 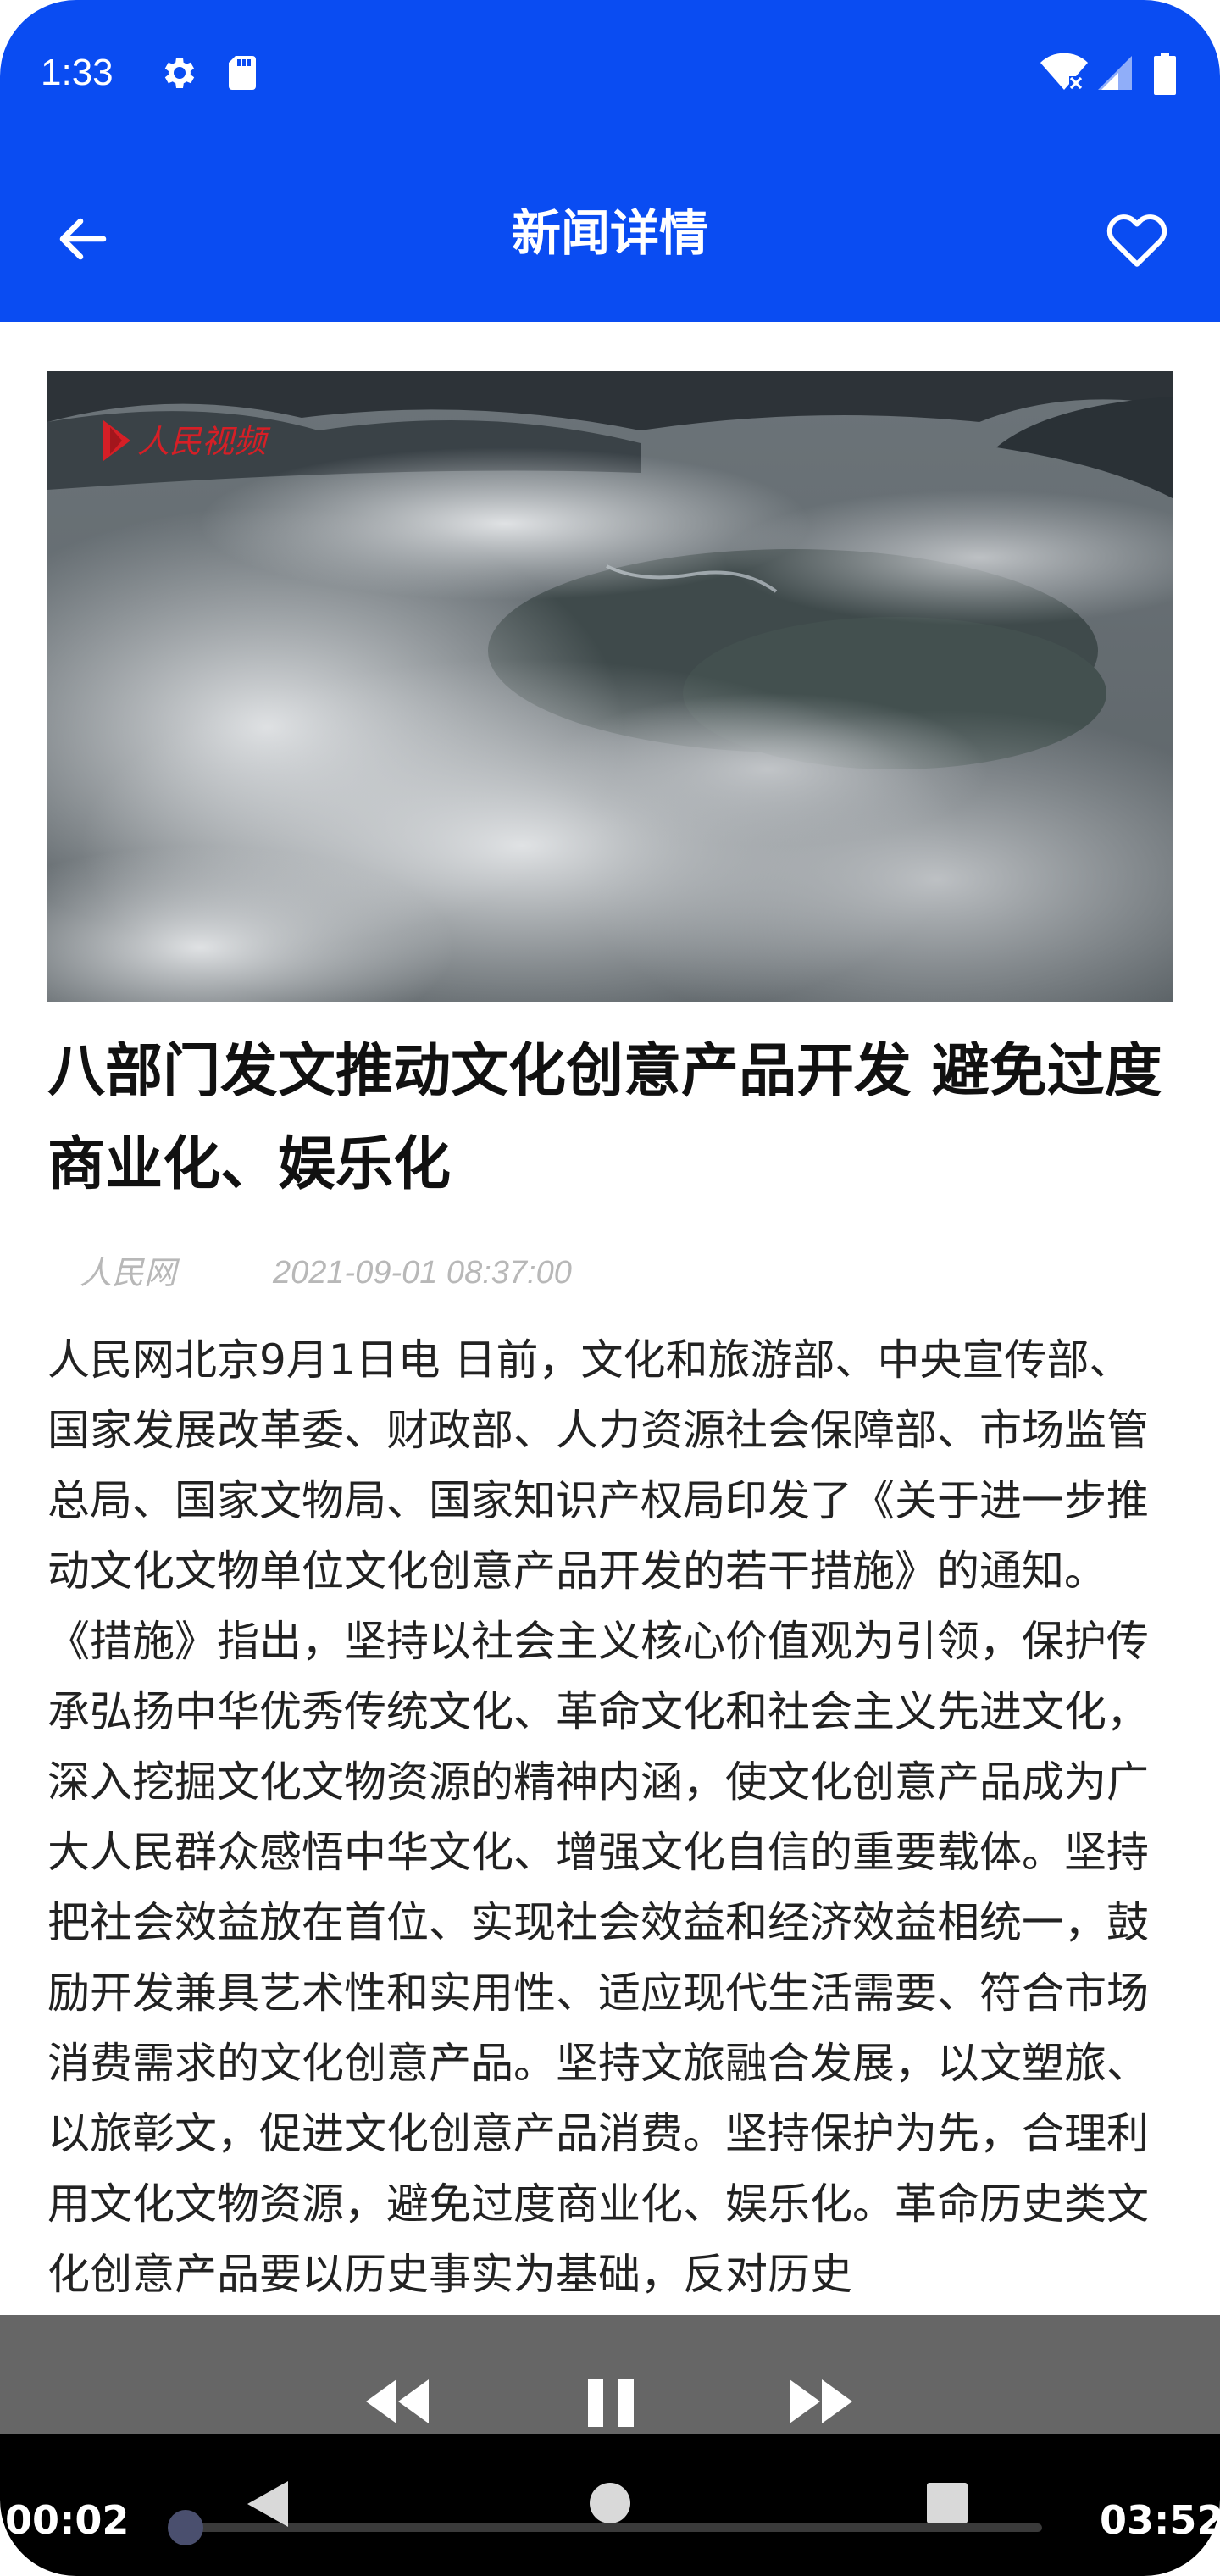 What do you see at coordinates (611, 2405) in the screenshot?
I see `pause-icon` at bounding box center [611, 2405].